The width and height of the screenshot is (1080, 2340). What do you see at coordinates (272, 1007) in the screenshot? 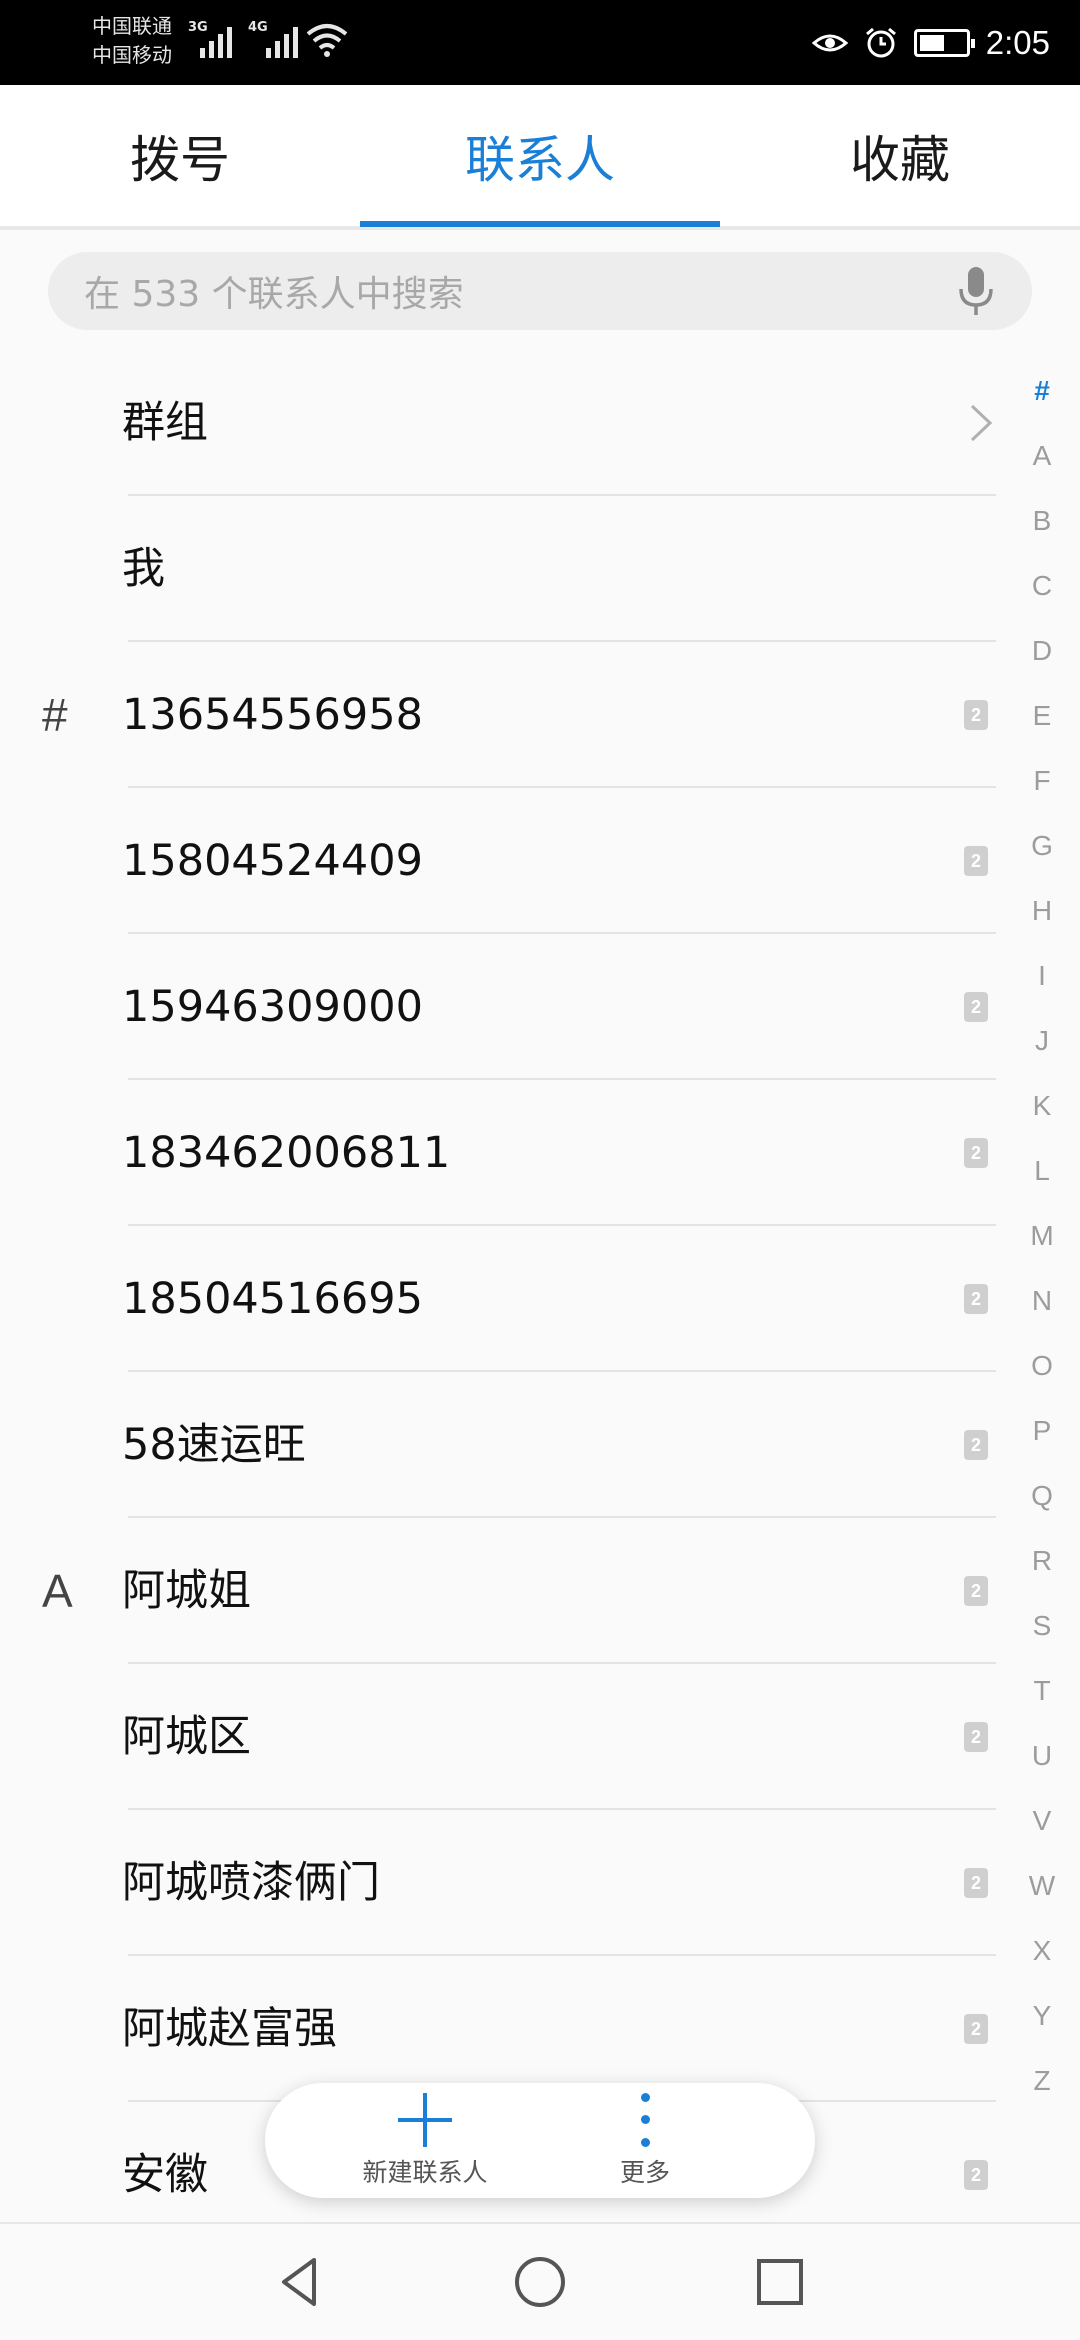
I see `contact-name: 15946309000` at bounding box center [272, 1007].